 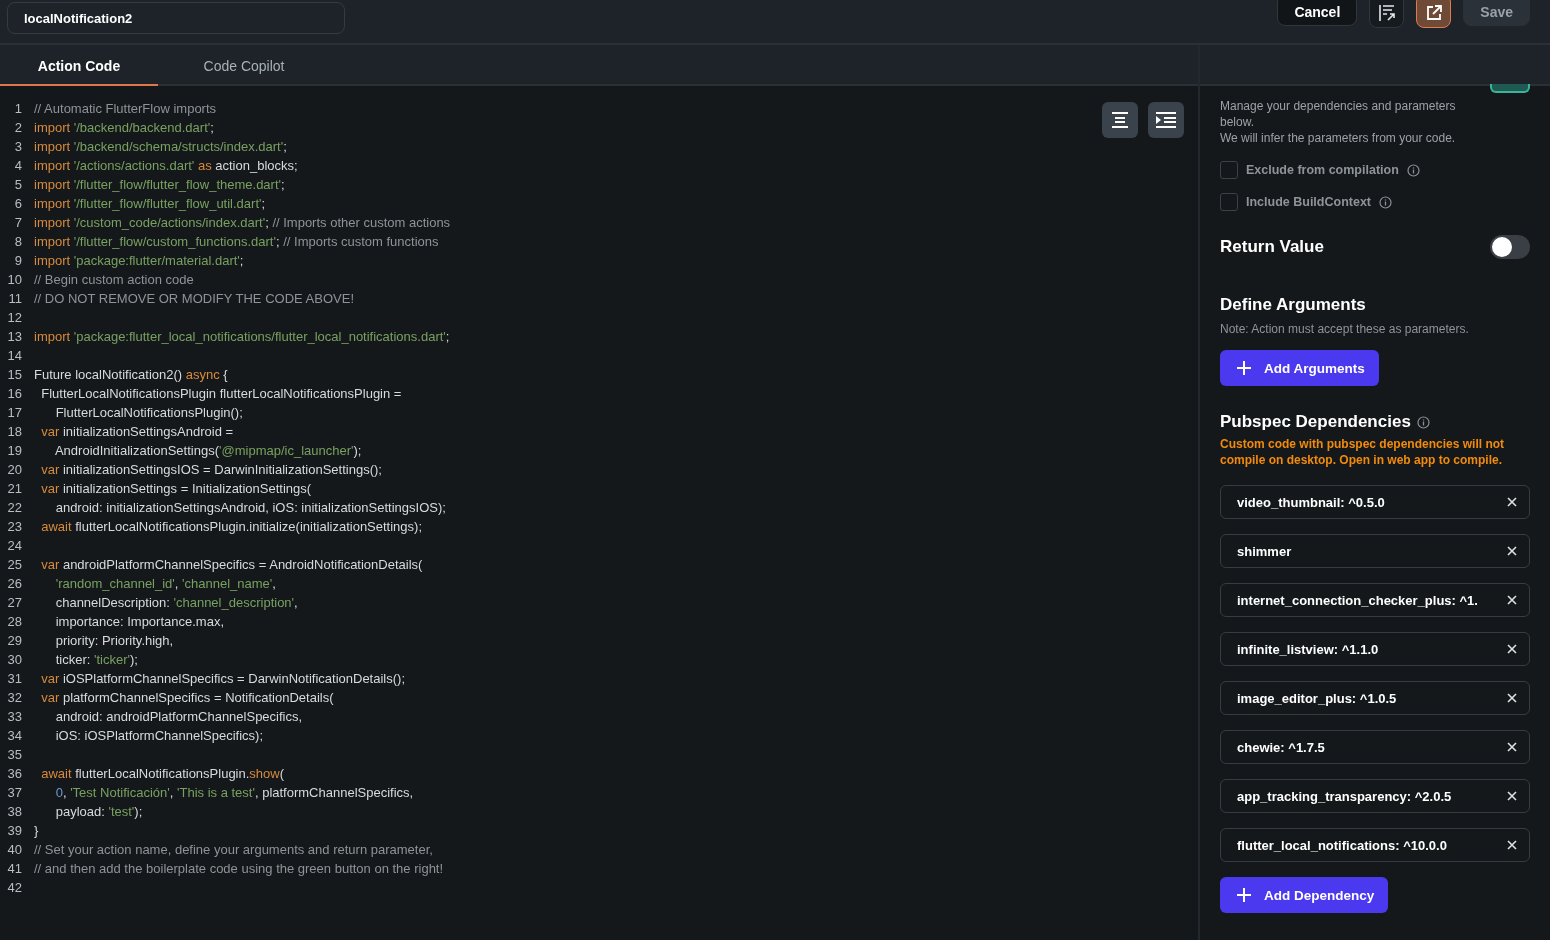 What do you see at coordinates (14, 431) in the screenshot?
I see `line-number: 18` at bounding box center [14, 431].